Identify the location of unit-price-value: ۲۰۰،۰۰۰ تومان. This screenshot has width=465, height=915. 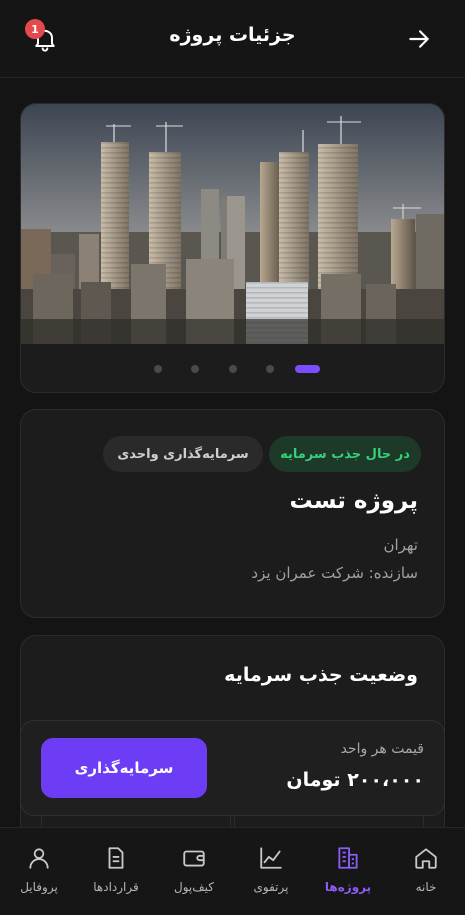
(355, 780).